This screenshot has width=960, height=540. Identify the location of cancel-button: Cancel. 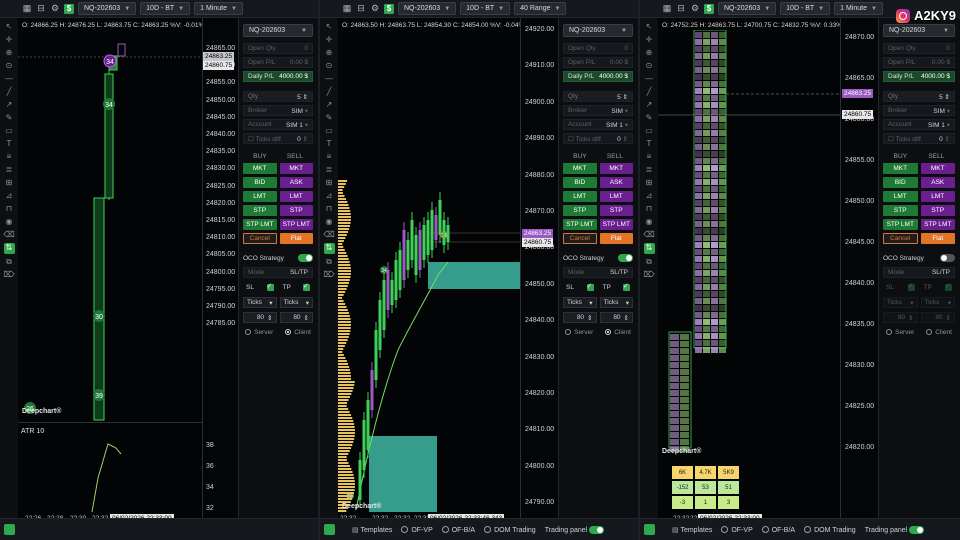
(260, 238).